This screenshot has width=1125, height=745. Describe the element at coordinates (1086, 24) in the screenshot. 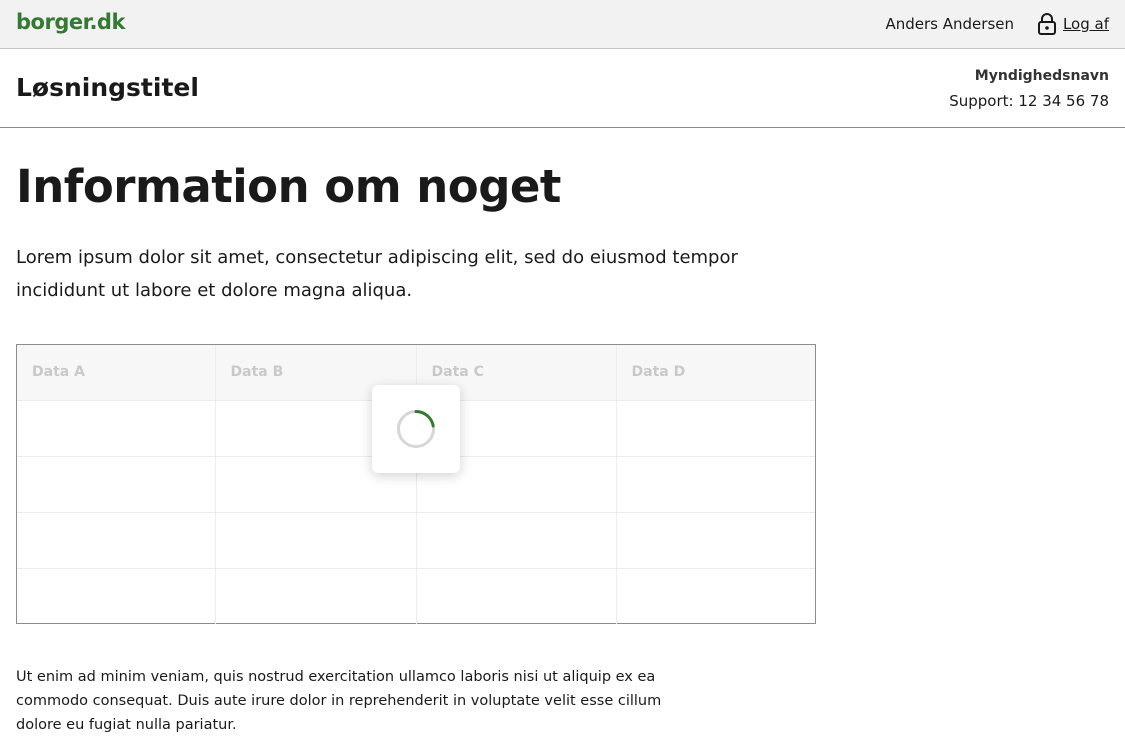

I see `logout-label: Log af` at that location.